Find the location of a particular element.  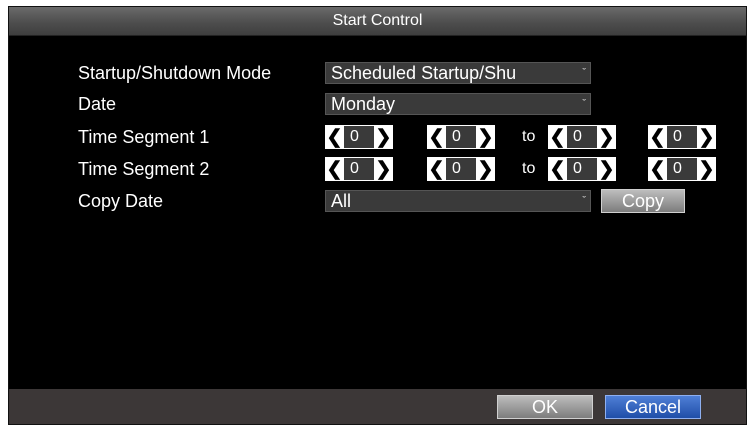

copy-button: Copy is located at coordinates (643, 201).